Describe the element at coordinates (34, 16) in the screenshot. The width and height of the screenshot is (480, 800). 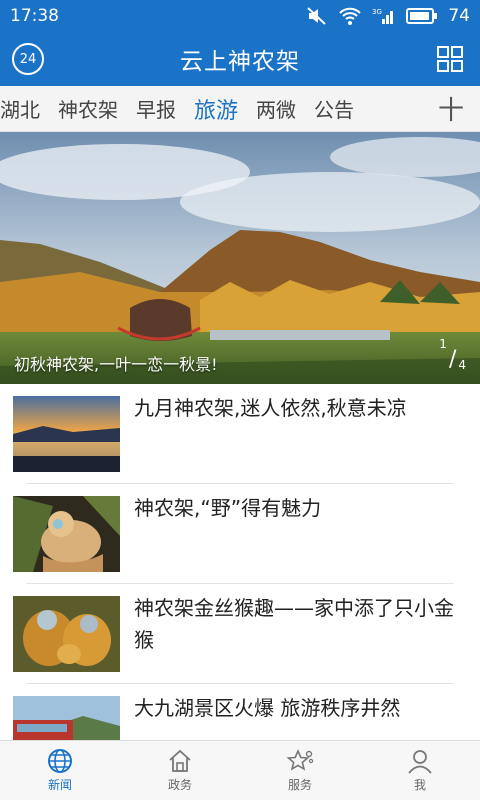
I see `status-time: 17:38` at that location.